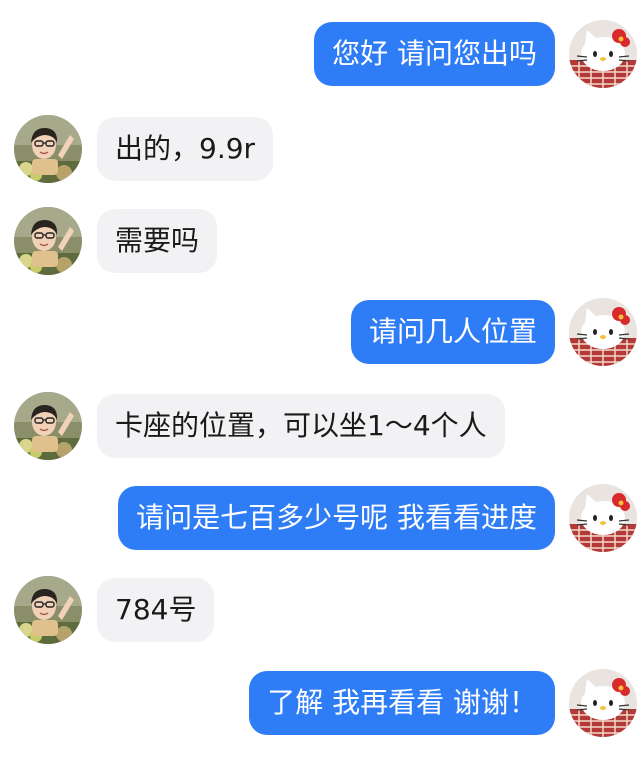  What do you see at coordinates (322, 333) in the screenshot?
I see `message-row: 请问几人位置` at bounding box center [322, 333].